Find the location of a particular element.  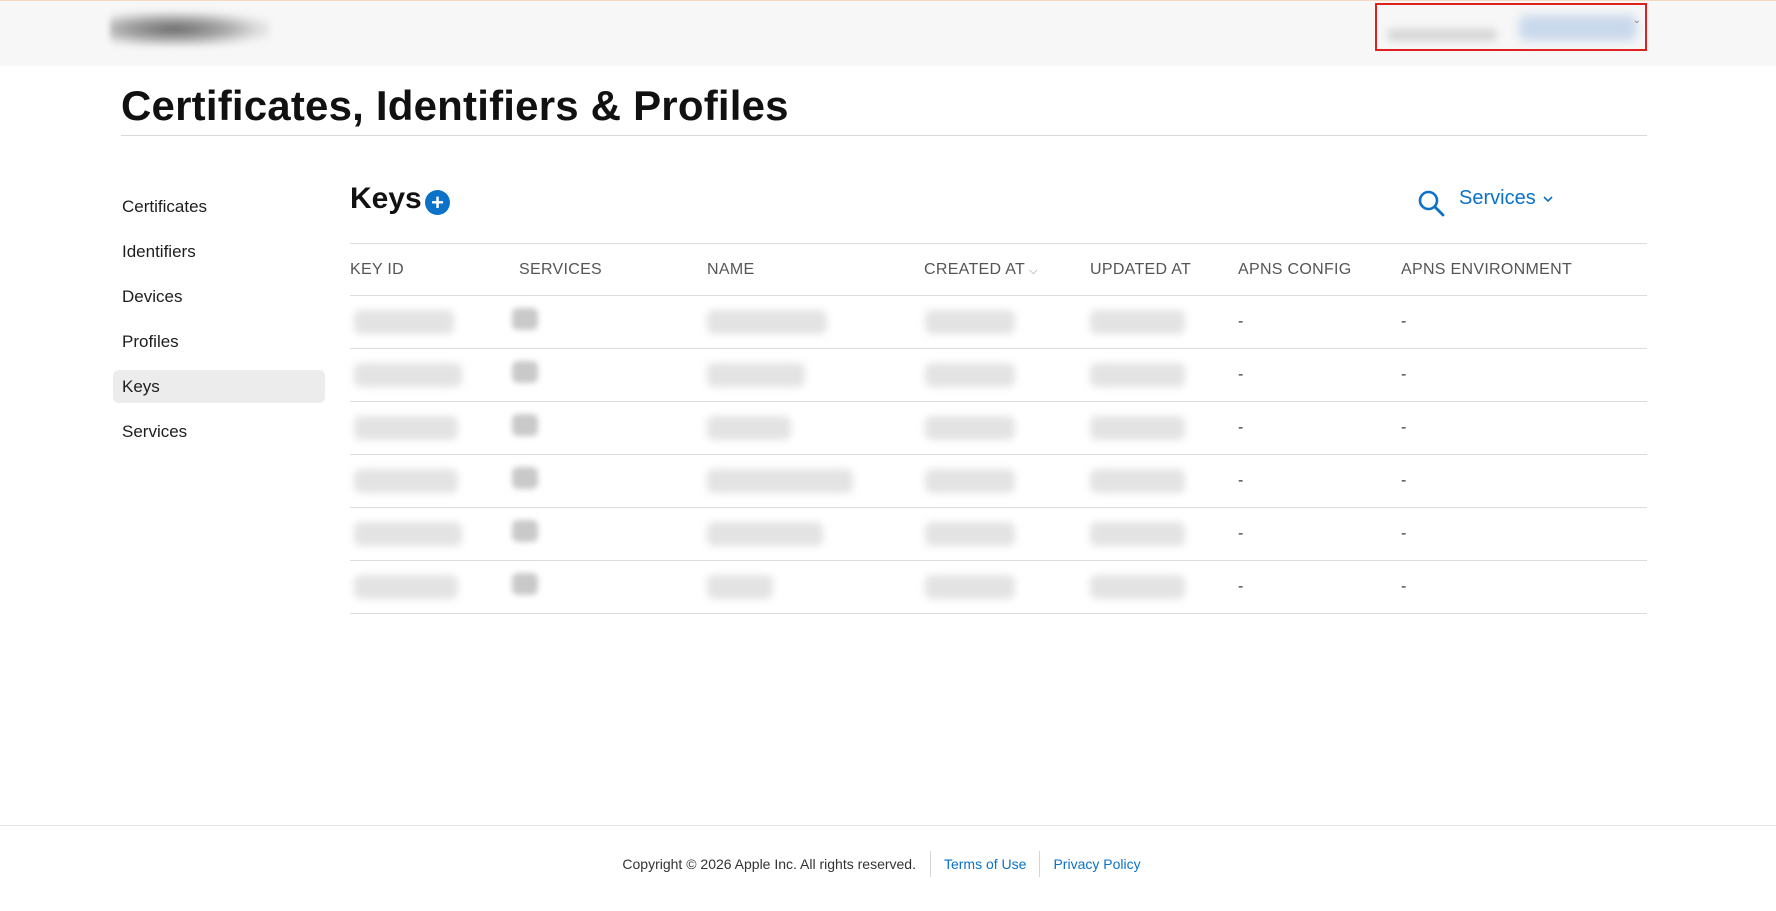

top-bar: ⌄ is located at coordinates (888, 33).